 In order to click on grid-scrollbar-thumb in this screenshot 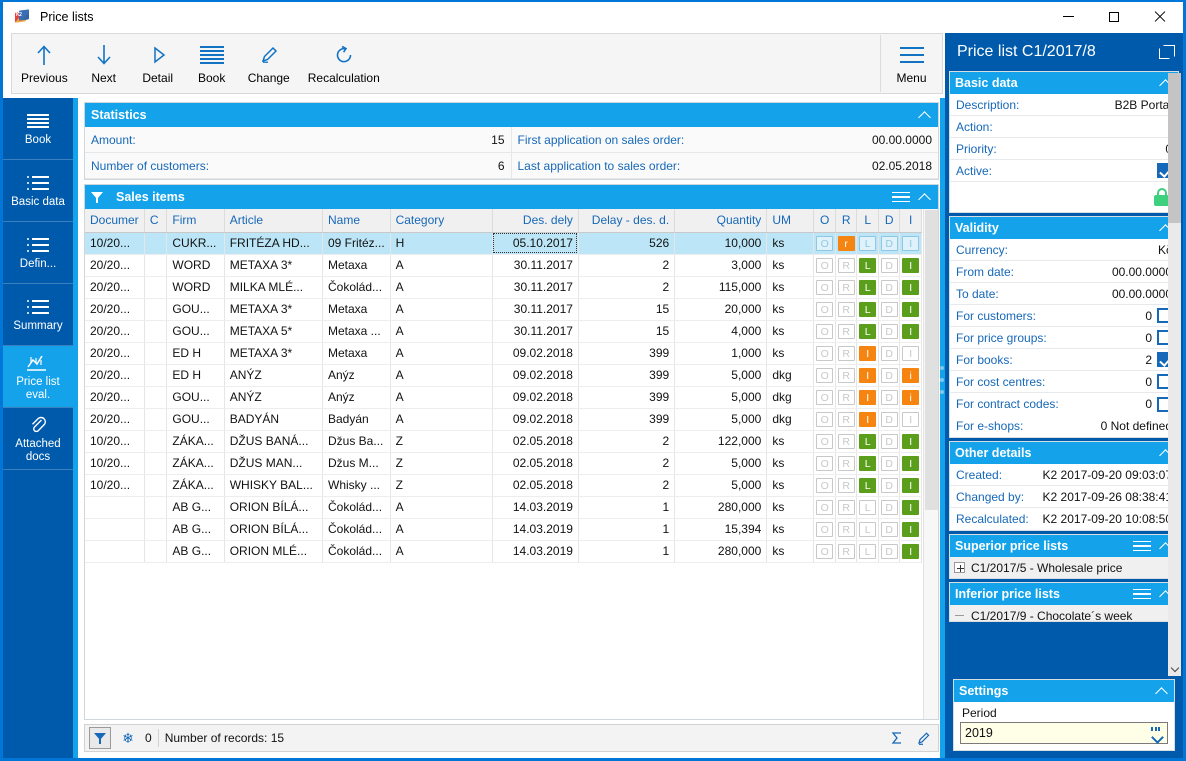, I will do `click(931, 360)`.